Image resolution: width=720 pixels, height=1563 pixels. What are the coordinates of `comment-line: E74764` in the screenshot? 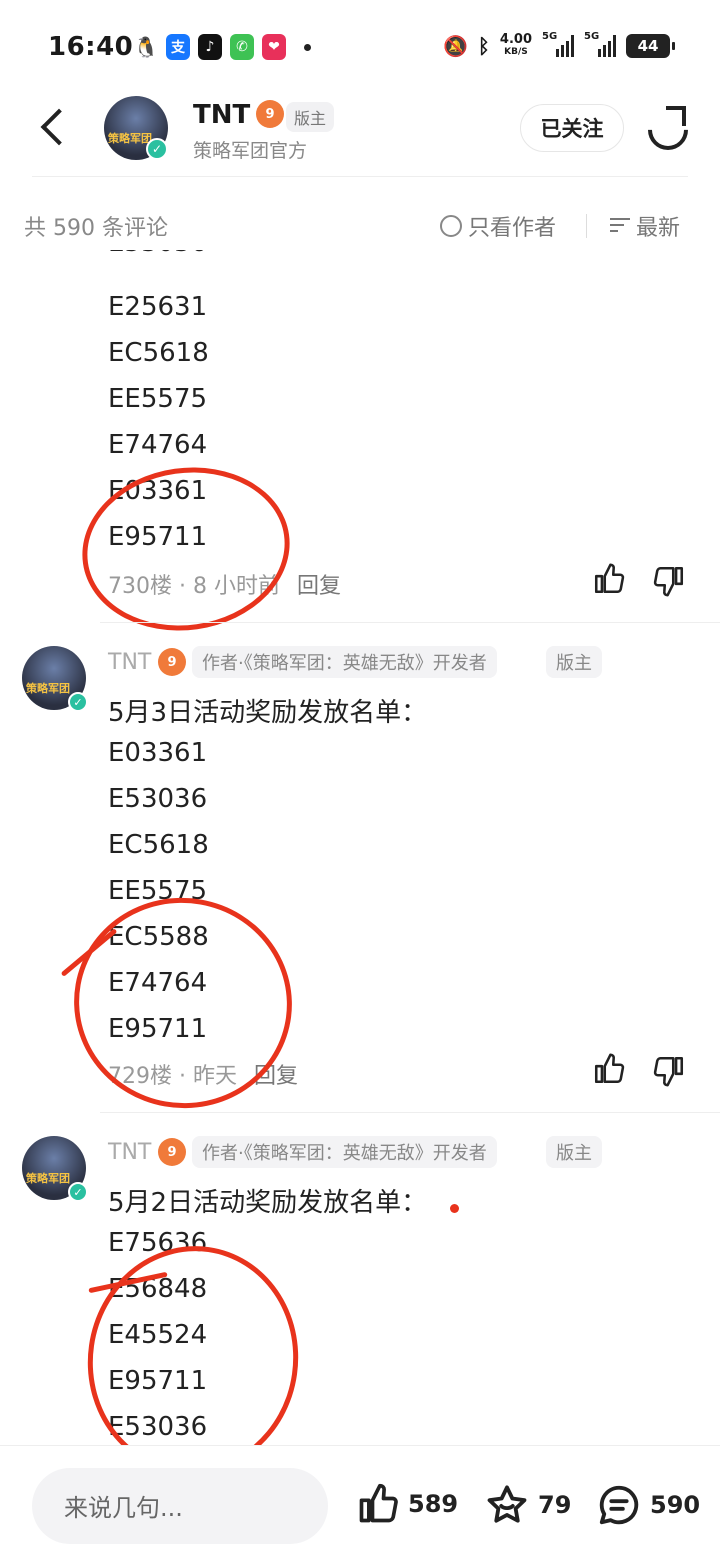 It's located at (158, 445).